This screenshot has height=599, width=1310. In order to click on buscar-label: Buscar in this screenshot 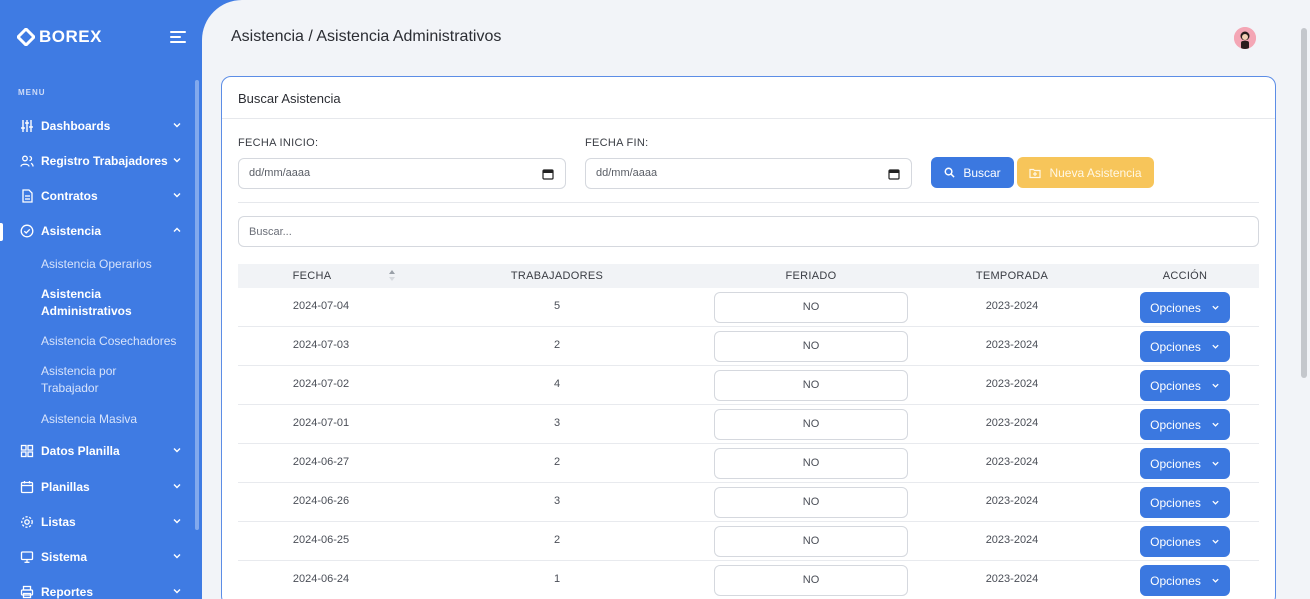, I will do `click(982, 172)`.